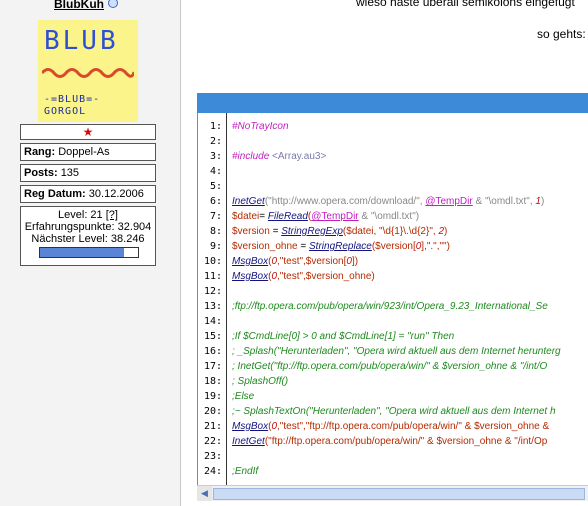 This screenshot has height=506, width=588. What do you see at coordinates (70, 173) in the screenshot?
I see `posts-value: 135` at bounding box center [70, 173].